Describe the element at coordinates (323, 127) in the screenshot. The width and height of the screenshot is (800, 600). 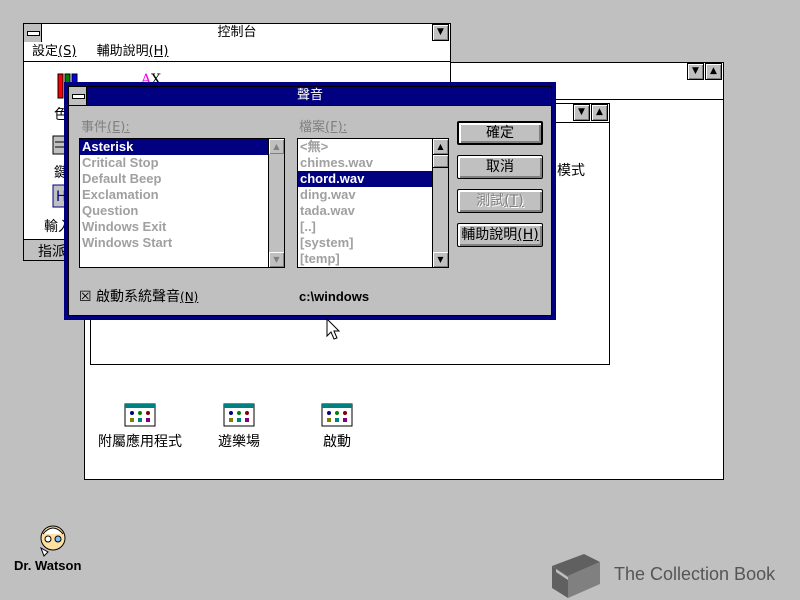
I see `files-label: 檔案(F):` at that location.